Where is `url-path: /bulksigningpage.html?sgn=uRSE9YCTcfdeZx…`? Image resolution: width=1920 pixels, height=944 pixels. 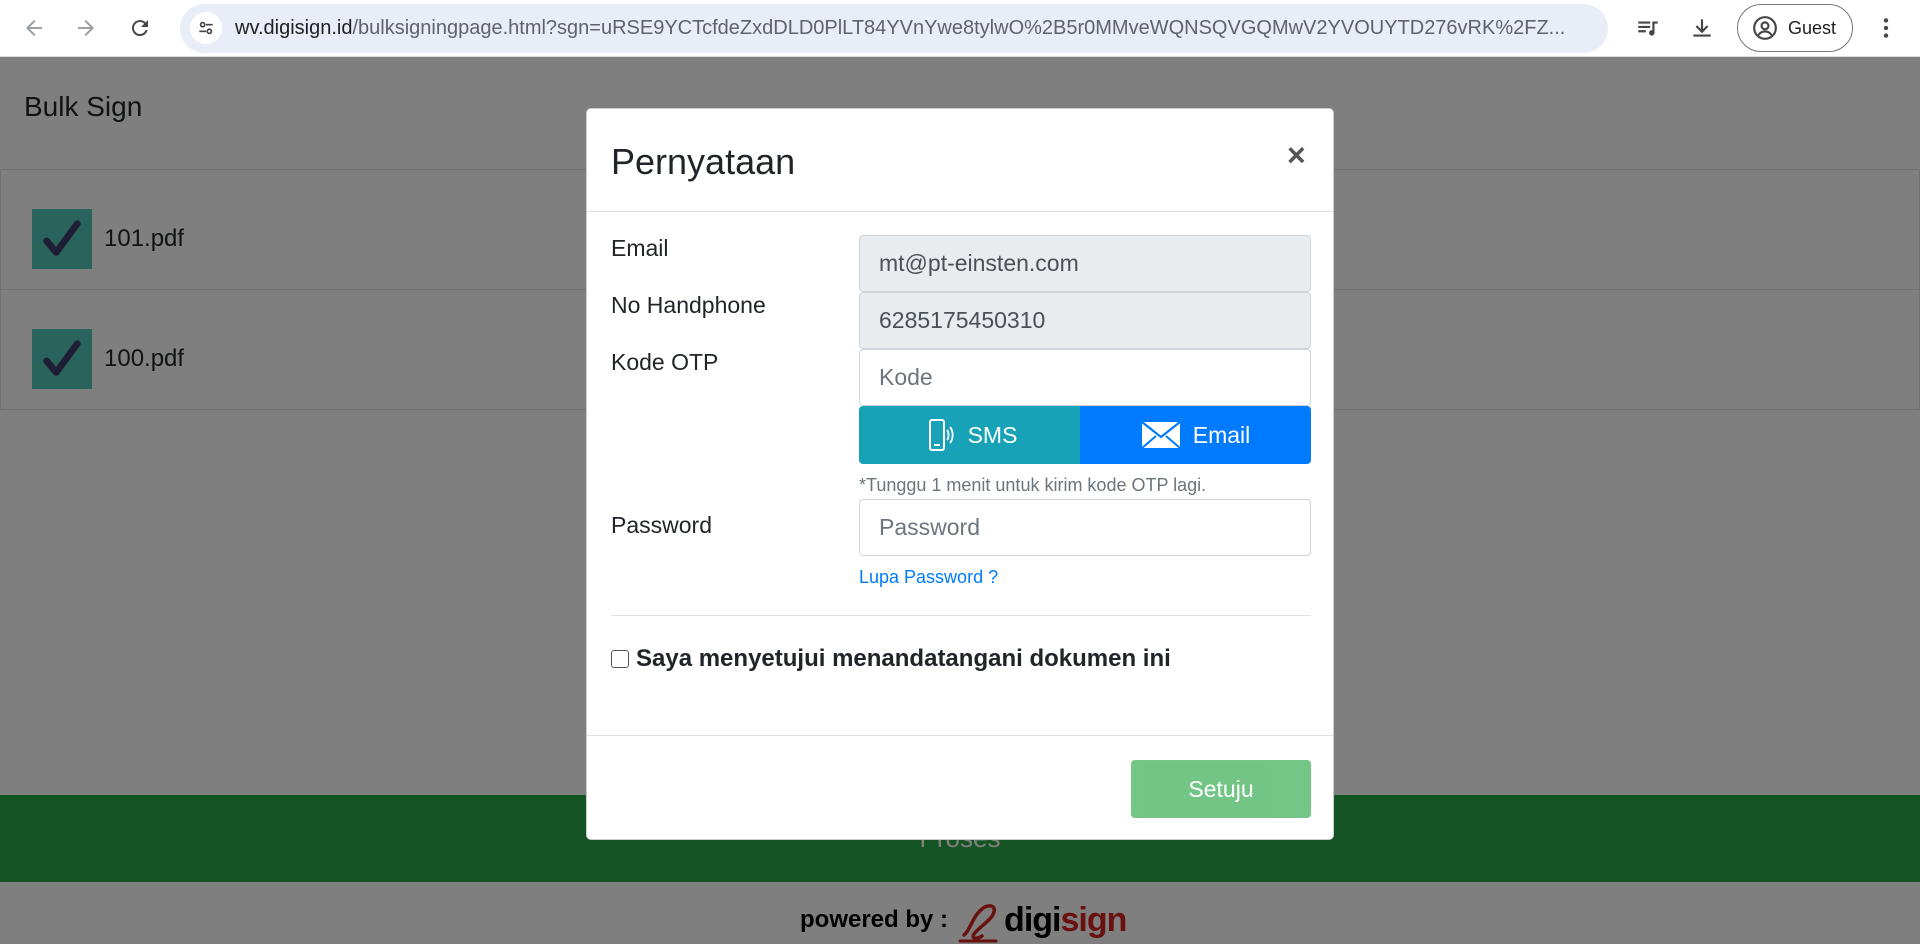
url-path: /bulksigningpage.html?sgn=uRSE9YCTcfdeZx… is located at coordinates (959, 28).